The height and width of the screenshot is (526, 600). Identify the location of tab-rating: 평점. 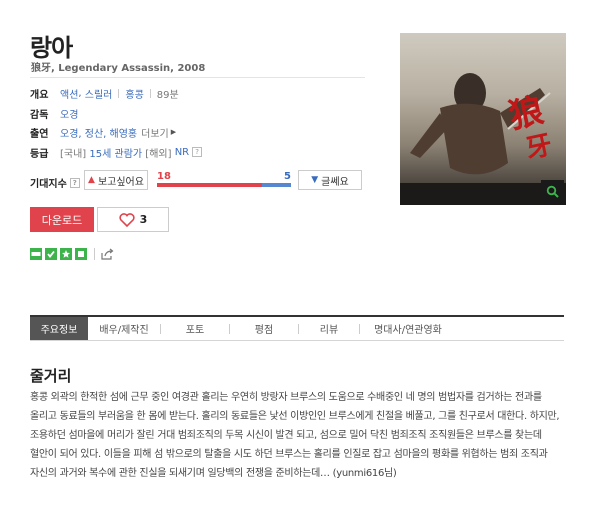
(264, 328).